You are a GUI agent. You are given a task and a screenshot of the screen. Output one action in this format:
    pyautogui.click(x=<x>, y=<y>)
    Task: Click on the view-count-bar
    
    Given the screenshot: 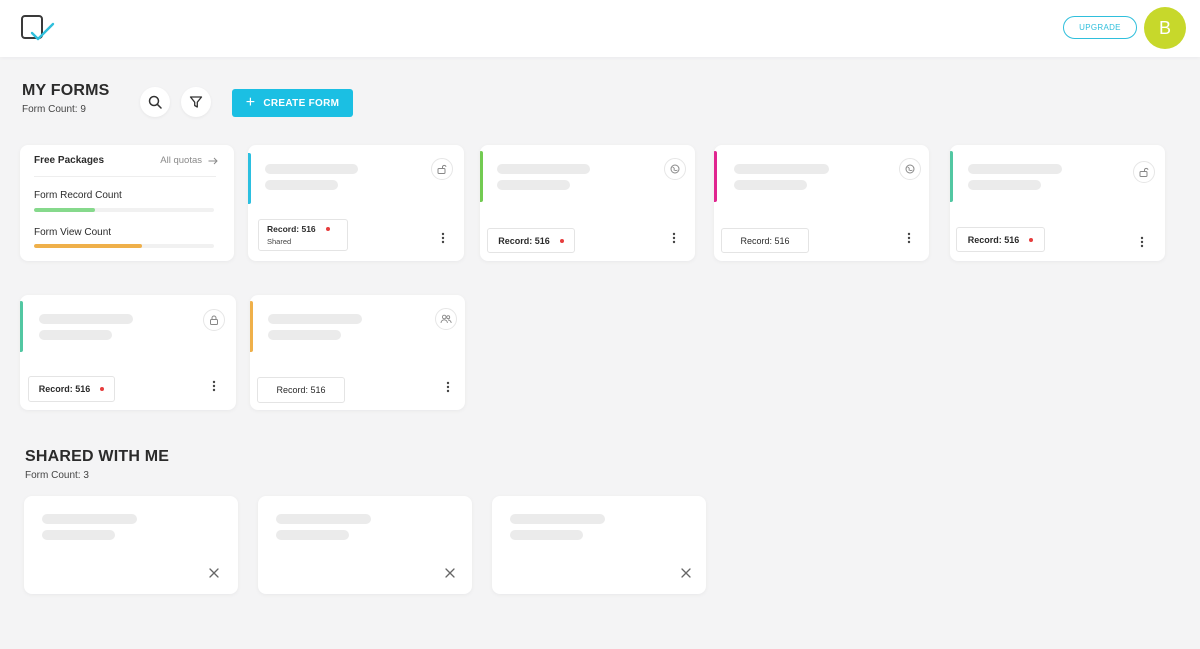 What is the action you would take?
    pyautogui.click(x=124, y=246)
    